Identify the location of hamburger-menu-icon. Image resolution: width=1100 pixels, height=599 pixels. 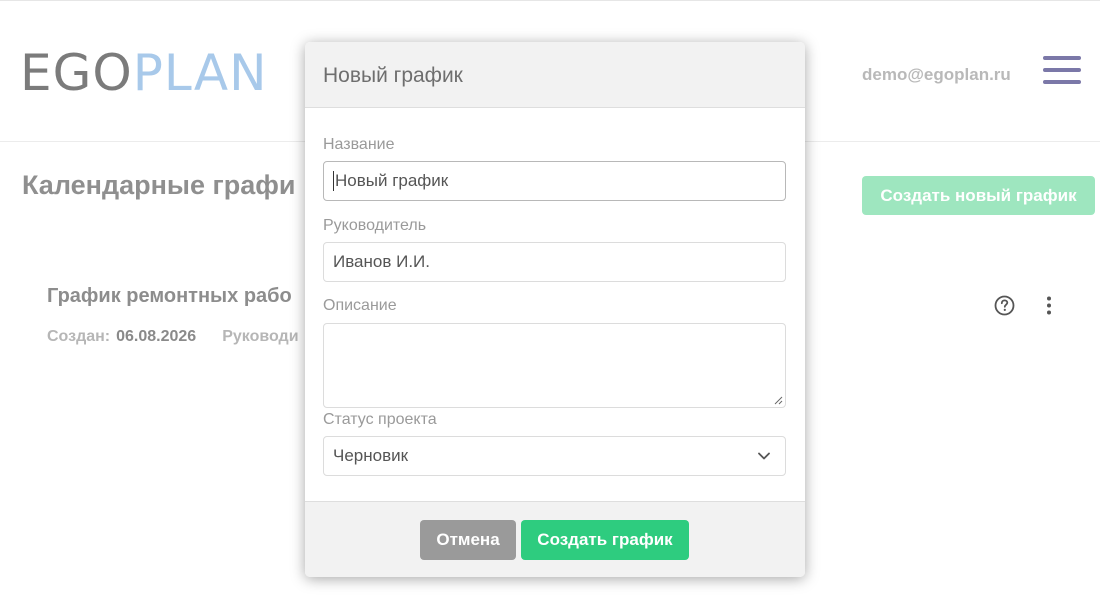
(1062, 70).